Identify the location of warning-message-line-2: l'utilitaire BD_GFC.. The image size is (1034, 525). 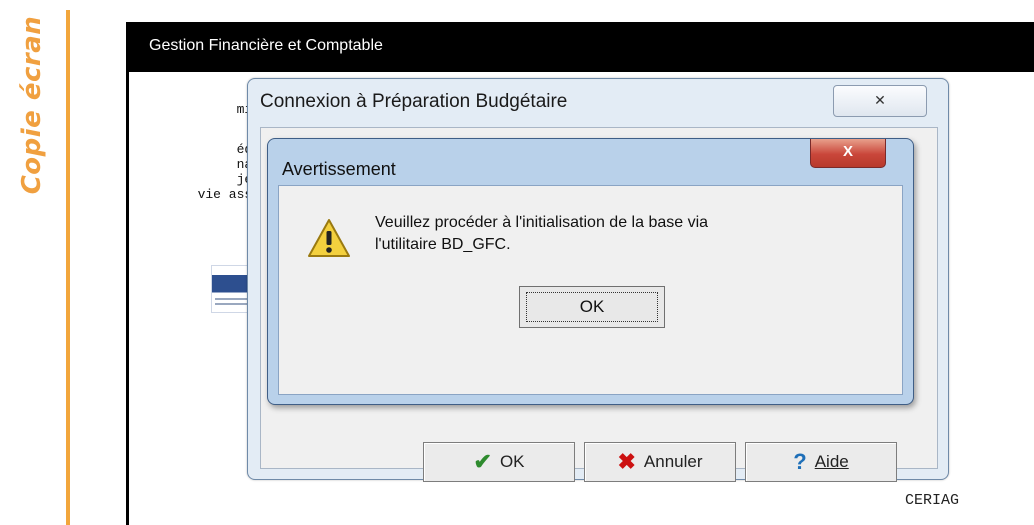
(443, 244).